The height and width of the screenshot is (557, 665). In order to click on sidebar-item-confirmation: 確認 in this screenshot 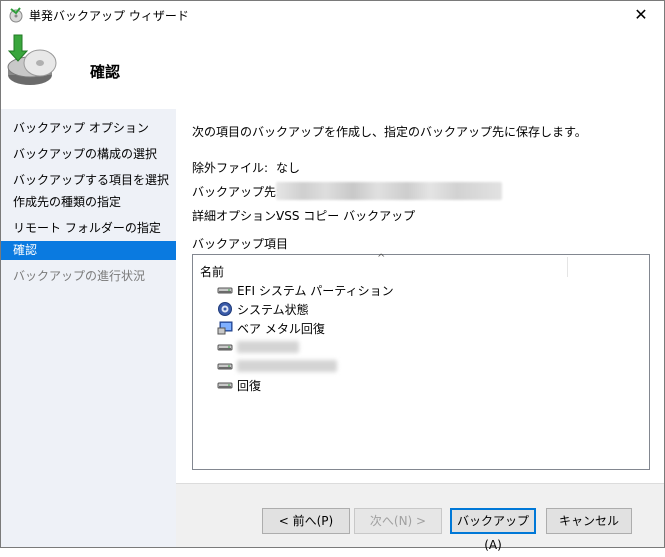, I will do `click(88, 250)`.